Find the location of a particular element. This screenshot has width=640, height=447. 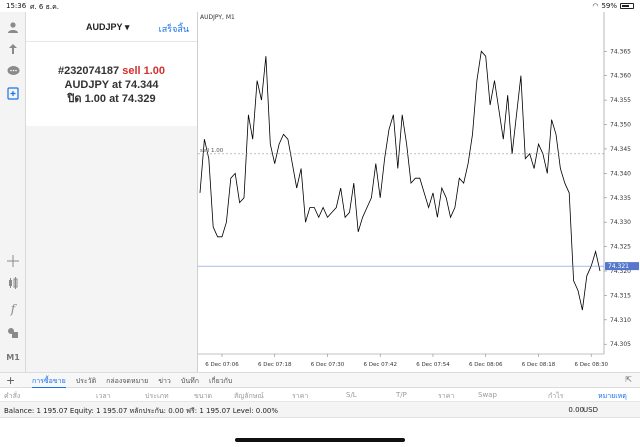

order-action: sell 1.00 is located at coordinates (144, 71).